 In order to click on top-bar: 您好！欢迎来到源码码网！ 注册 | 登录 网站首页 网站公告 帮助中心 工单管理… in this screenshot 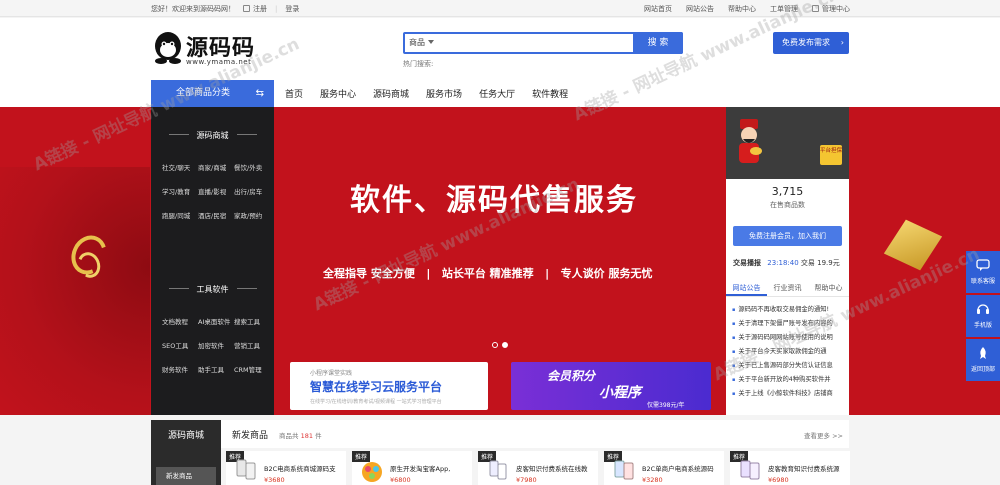, I will do `click(500, 8)`.